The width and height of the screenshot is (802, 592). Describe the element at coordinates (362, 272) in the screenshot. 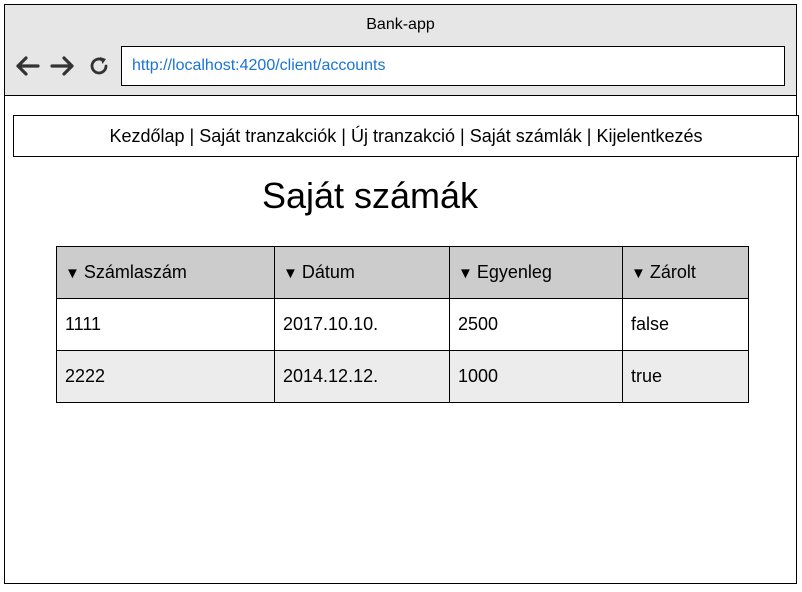

I see `column-header-date: ▼ Dátum` at that location.